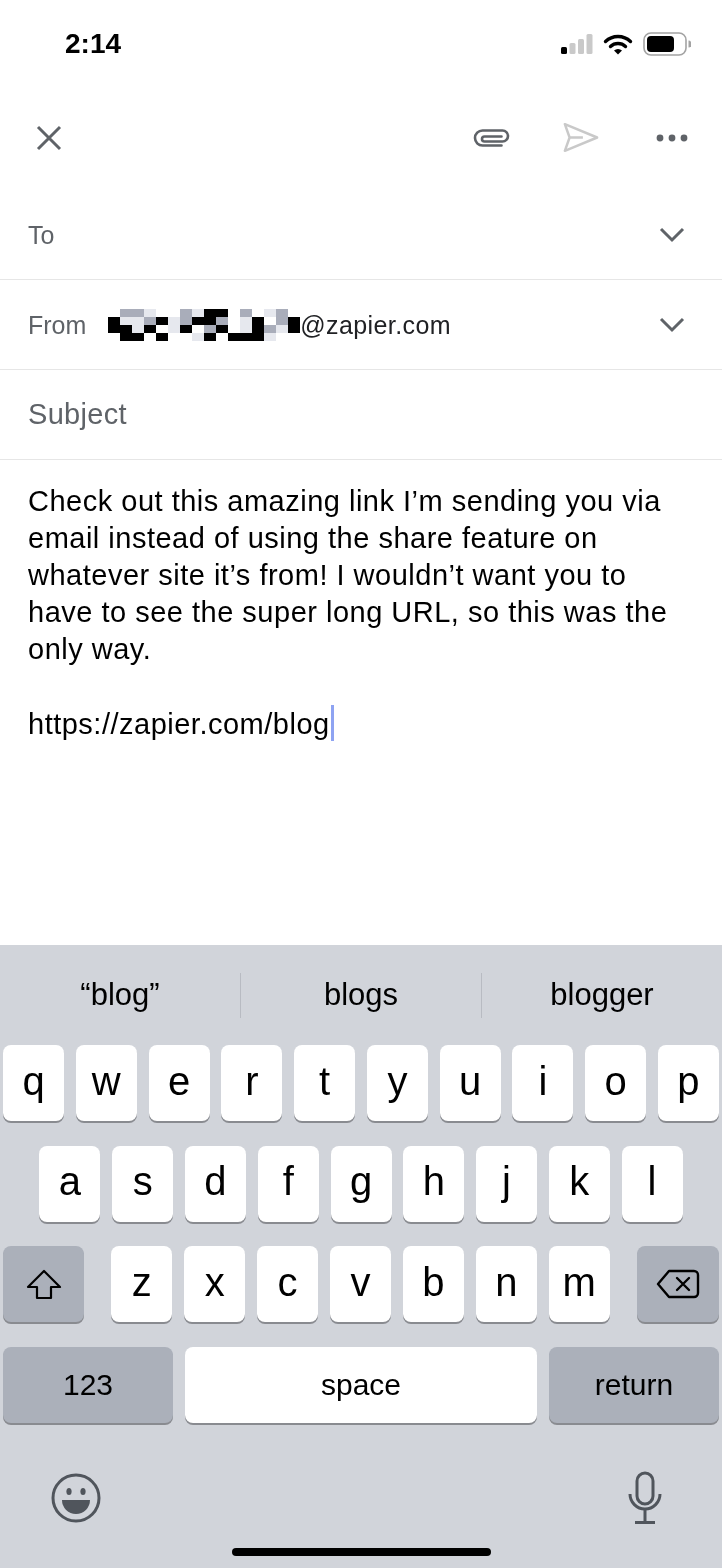  I want to click on backspace-icon, so click(678, 1284).